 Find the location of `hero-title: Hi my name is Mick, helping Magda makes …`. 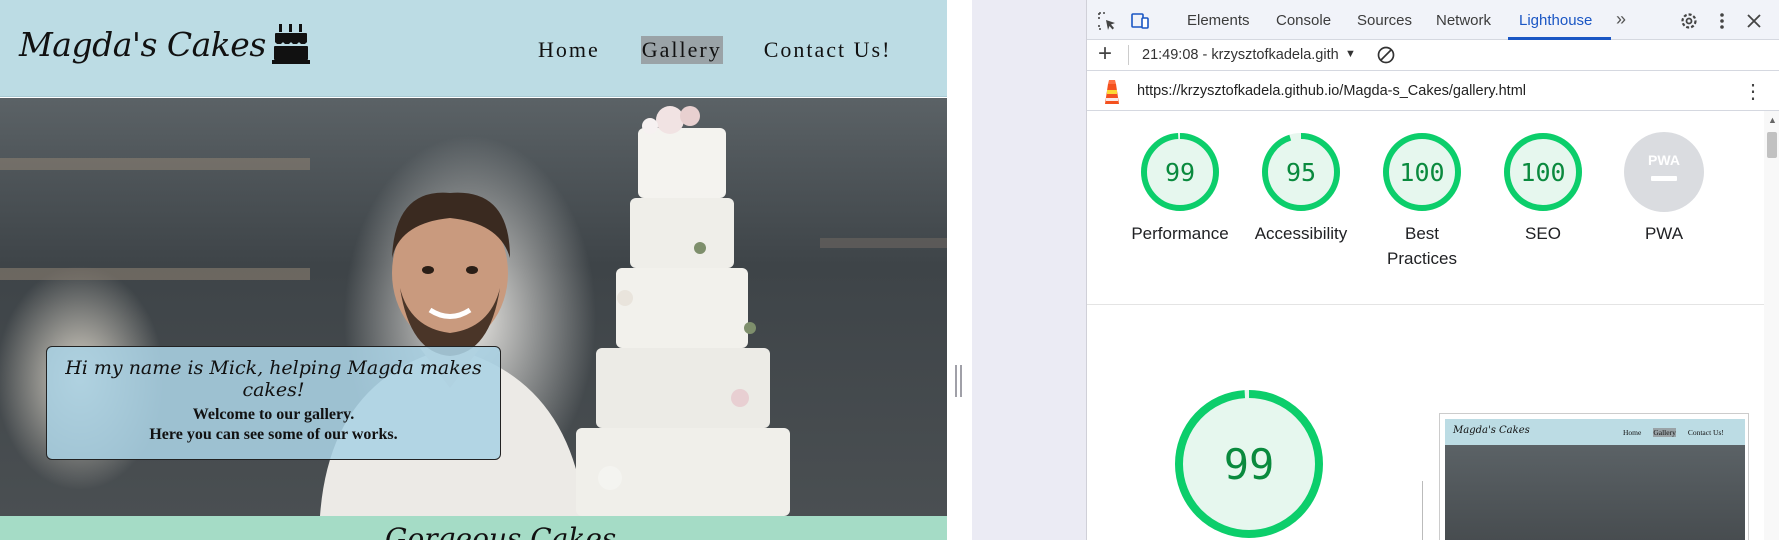

hero-title: Hi my name is Mick, helping Magda makes … is located at coordinates (273, 379).